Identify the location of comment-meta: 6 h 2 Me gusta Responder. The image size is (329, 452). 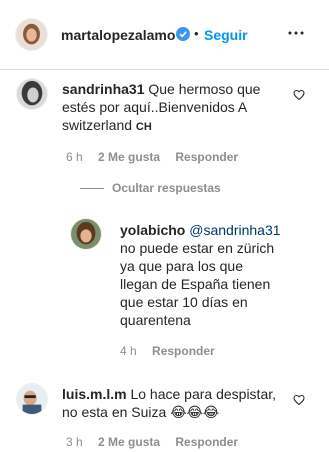
(158, 157).